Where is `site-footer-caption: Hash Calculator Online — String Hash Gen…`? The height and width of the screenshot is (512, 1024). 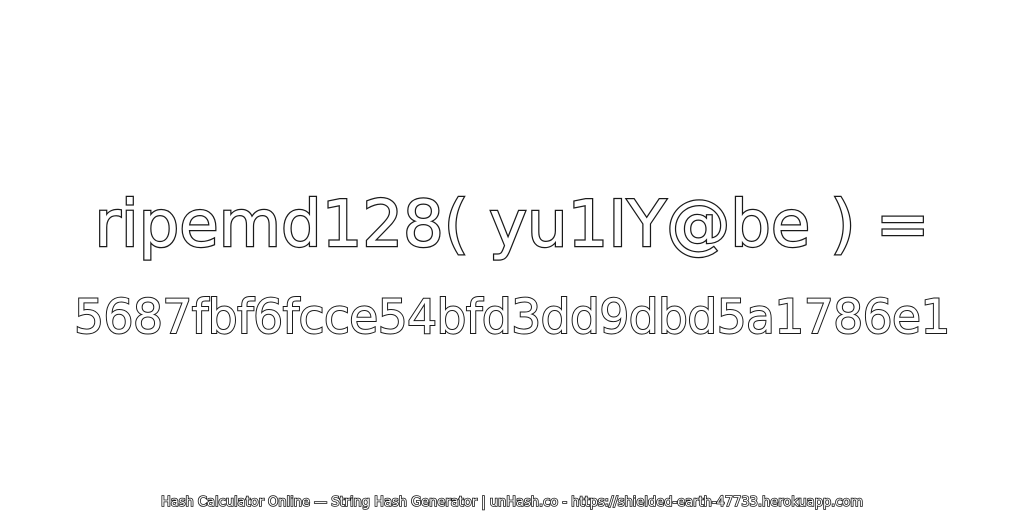 site-footer-caption: Hash Calculator Online — String Hash Gen… is located at coordinates (512, 502).